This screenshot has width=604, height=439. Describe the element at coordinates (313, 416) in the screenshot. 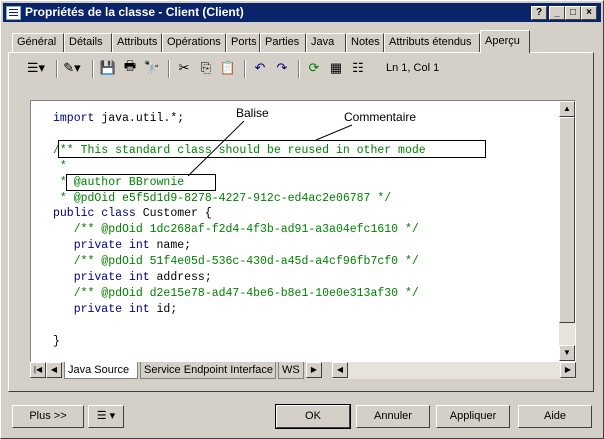

I see `ok-button: OK` at that location.